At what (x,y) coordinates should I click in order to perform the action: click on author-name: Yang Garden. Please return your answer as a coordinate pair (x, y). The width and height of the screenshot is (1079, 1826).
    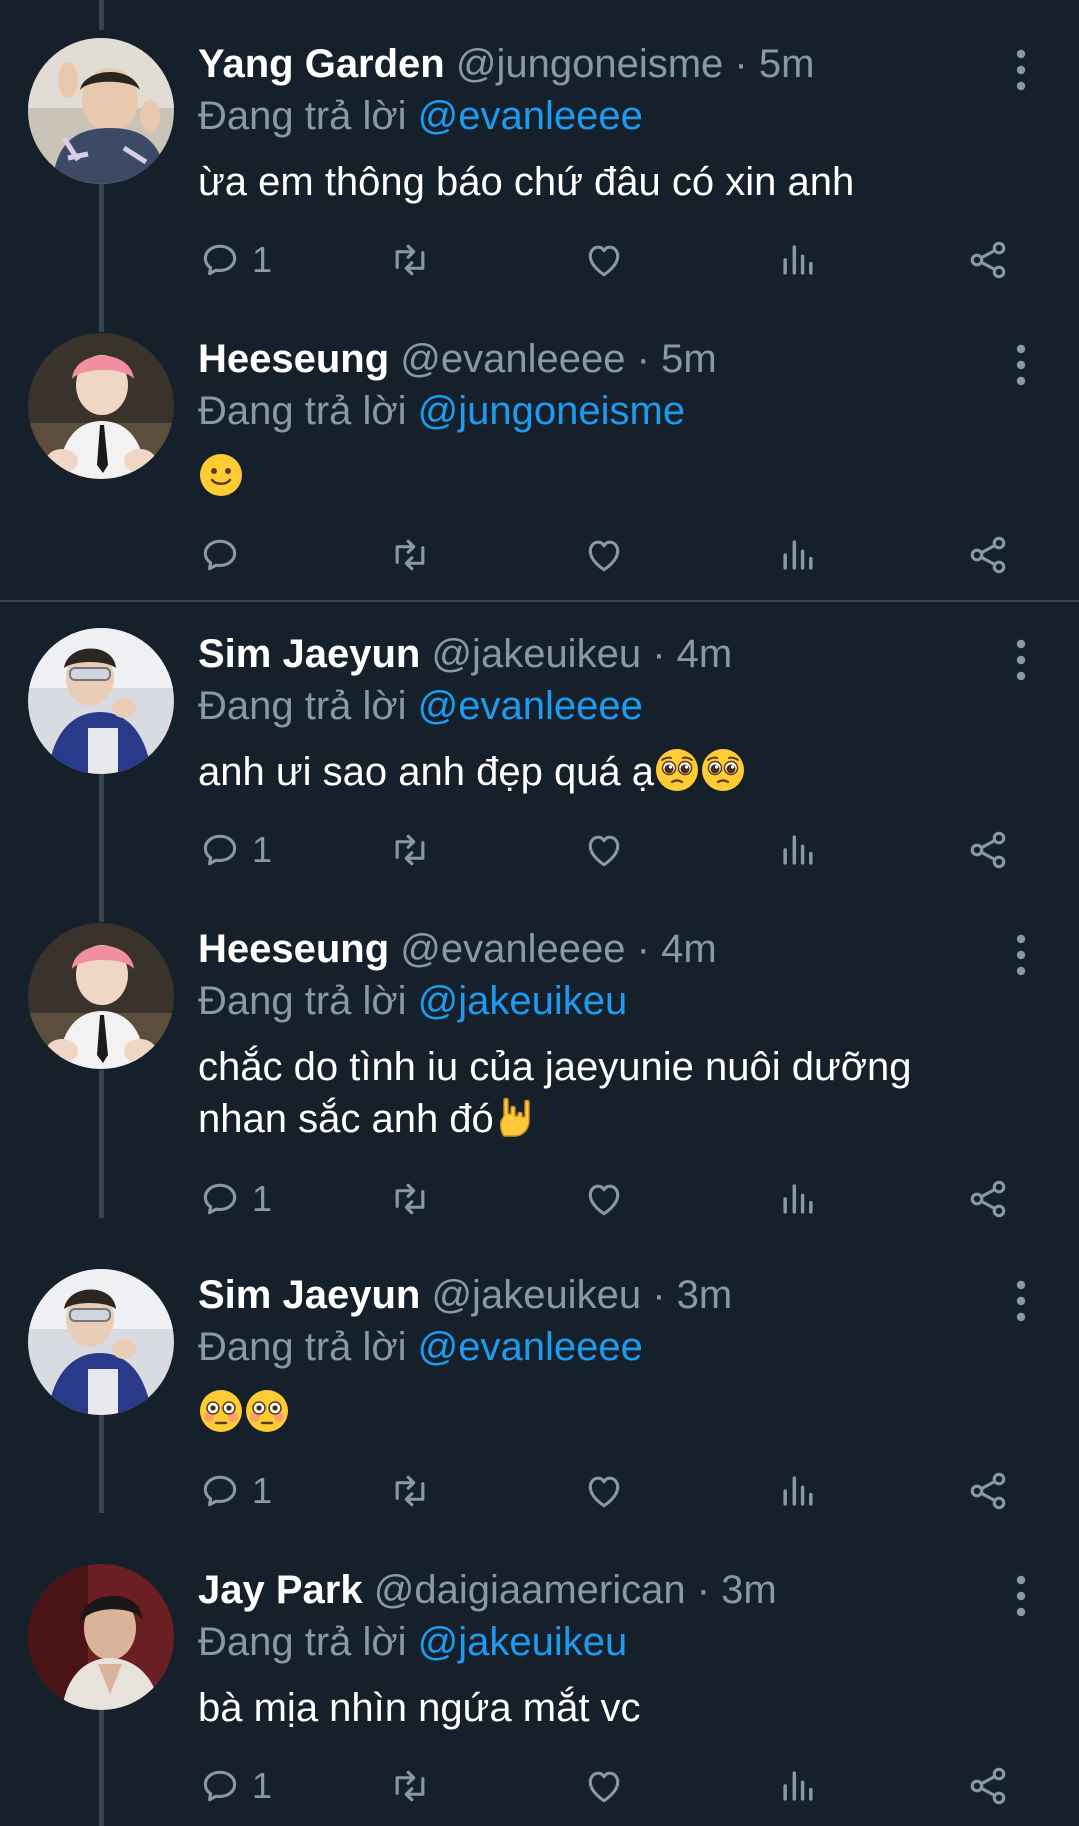
    Looking at the image, I should click on (321, 64).